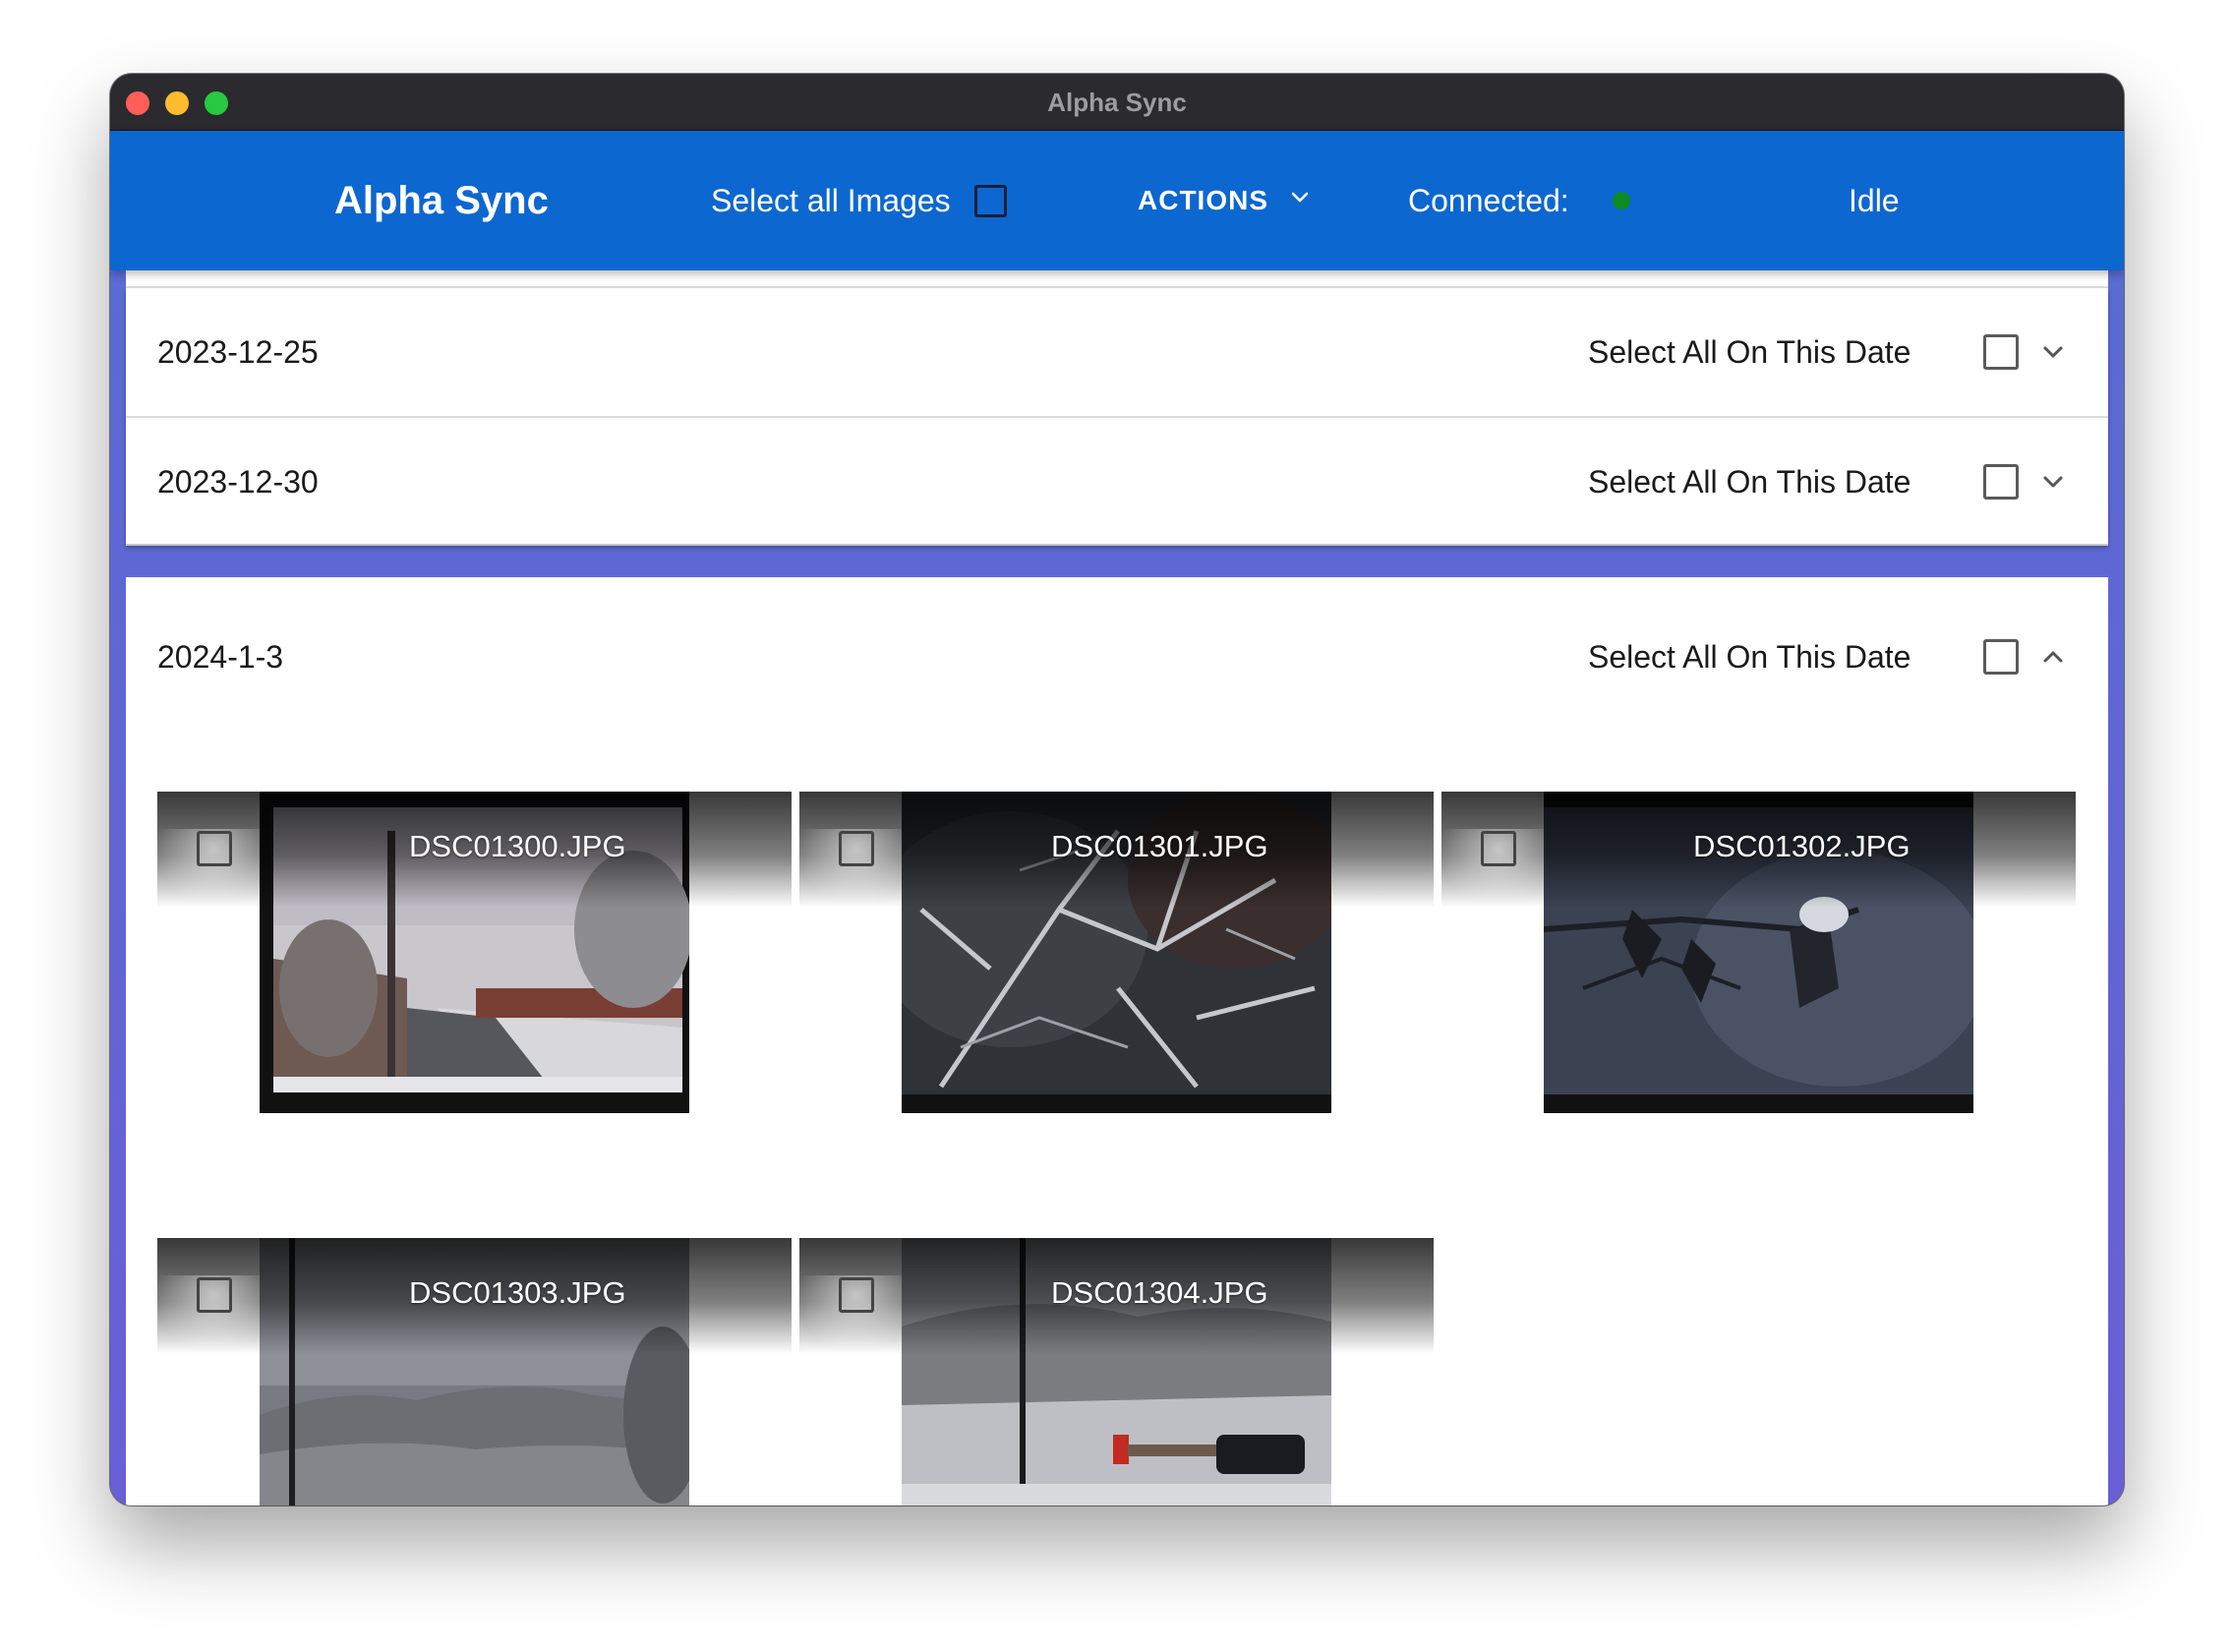  I want to click on connection-status: Connected:, so click(1519, 200).